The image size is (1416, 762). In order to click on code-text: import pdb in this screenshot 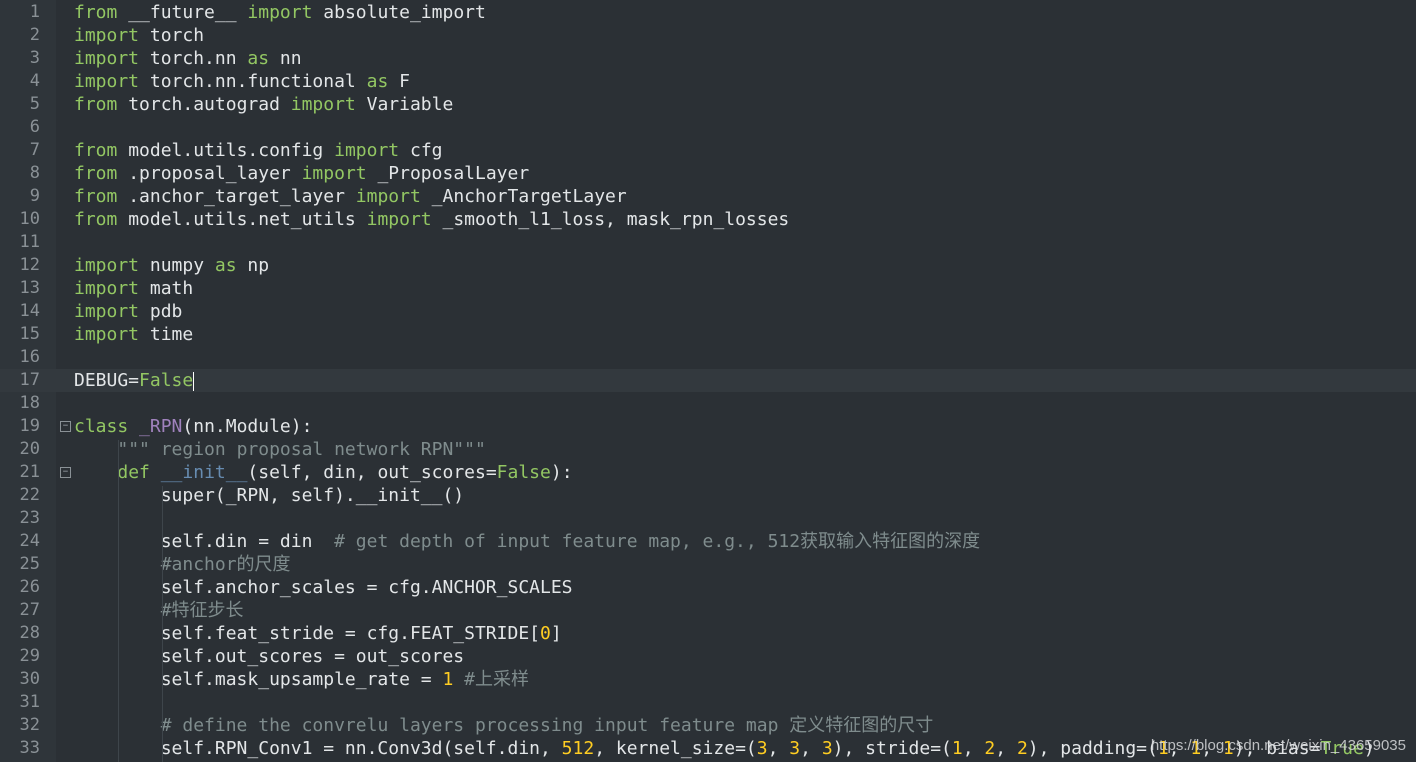, I will do `click(128, 311)`.